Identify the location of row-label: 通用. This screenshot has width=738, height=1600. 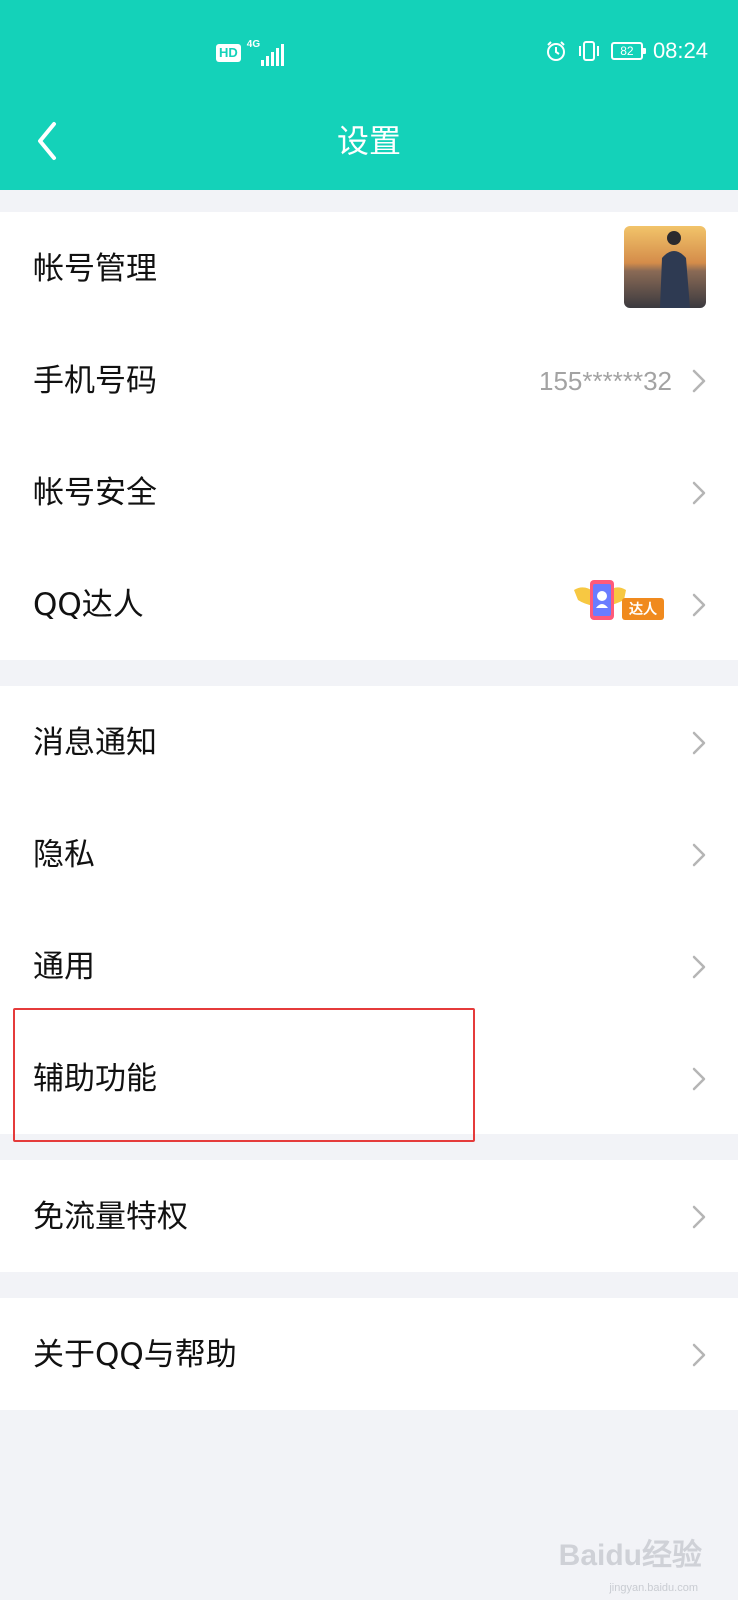
(64, 967).